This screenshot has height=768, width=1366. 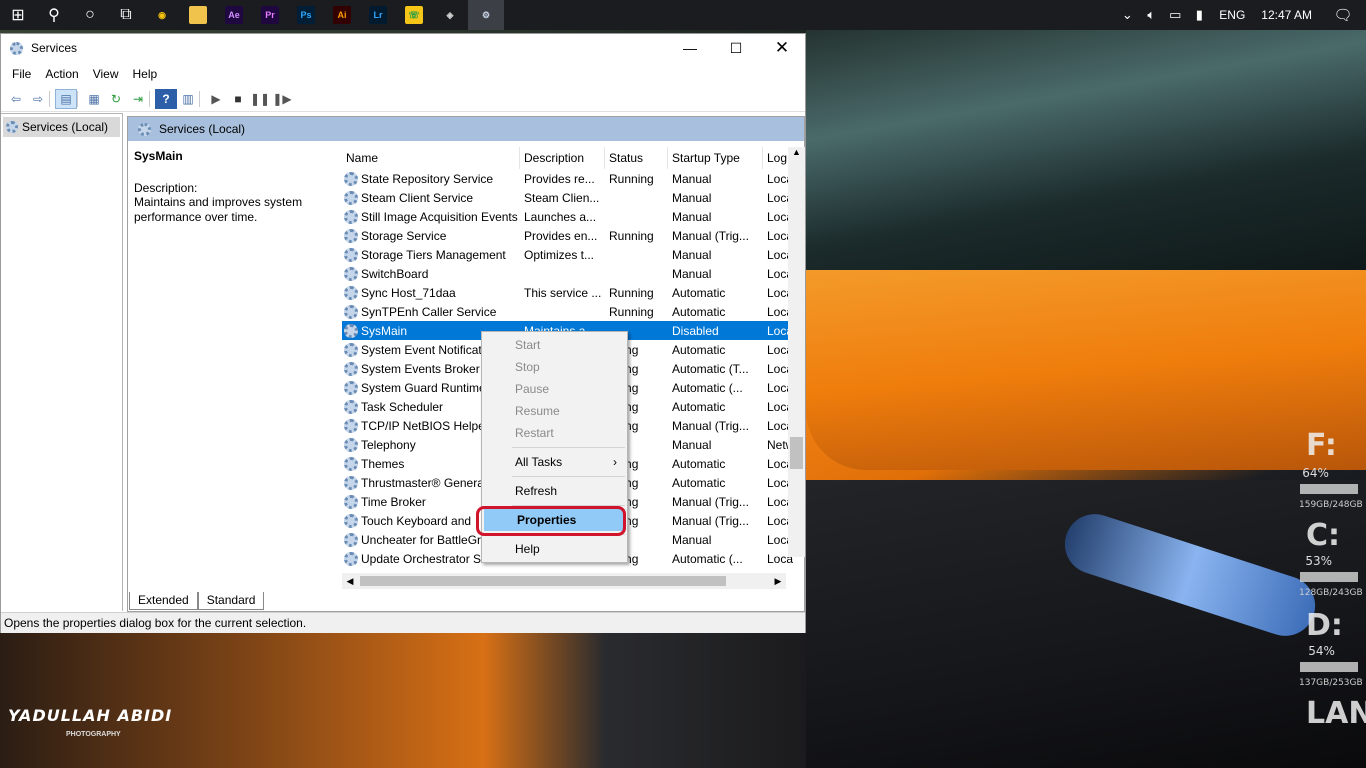 What do you see at coordinates (431, 197) in the screenshot?
I see `cell-name: Steam Client Service` at bounding box center [431, 197].